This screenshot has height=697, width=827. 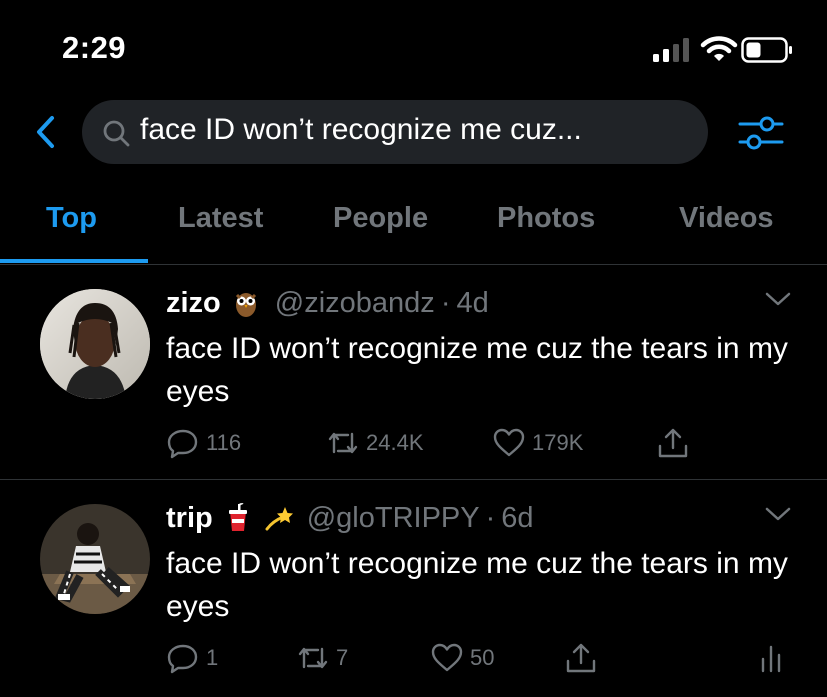 What do you see at coordinates (517, 518) in the screenshot?
I see `tweet-time: 6d` at bounding box center [517, 518].